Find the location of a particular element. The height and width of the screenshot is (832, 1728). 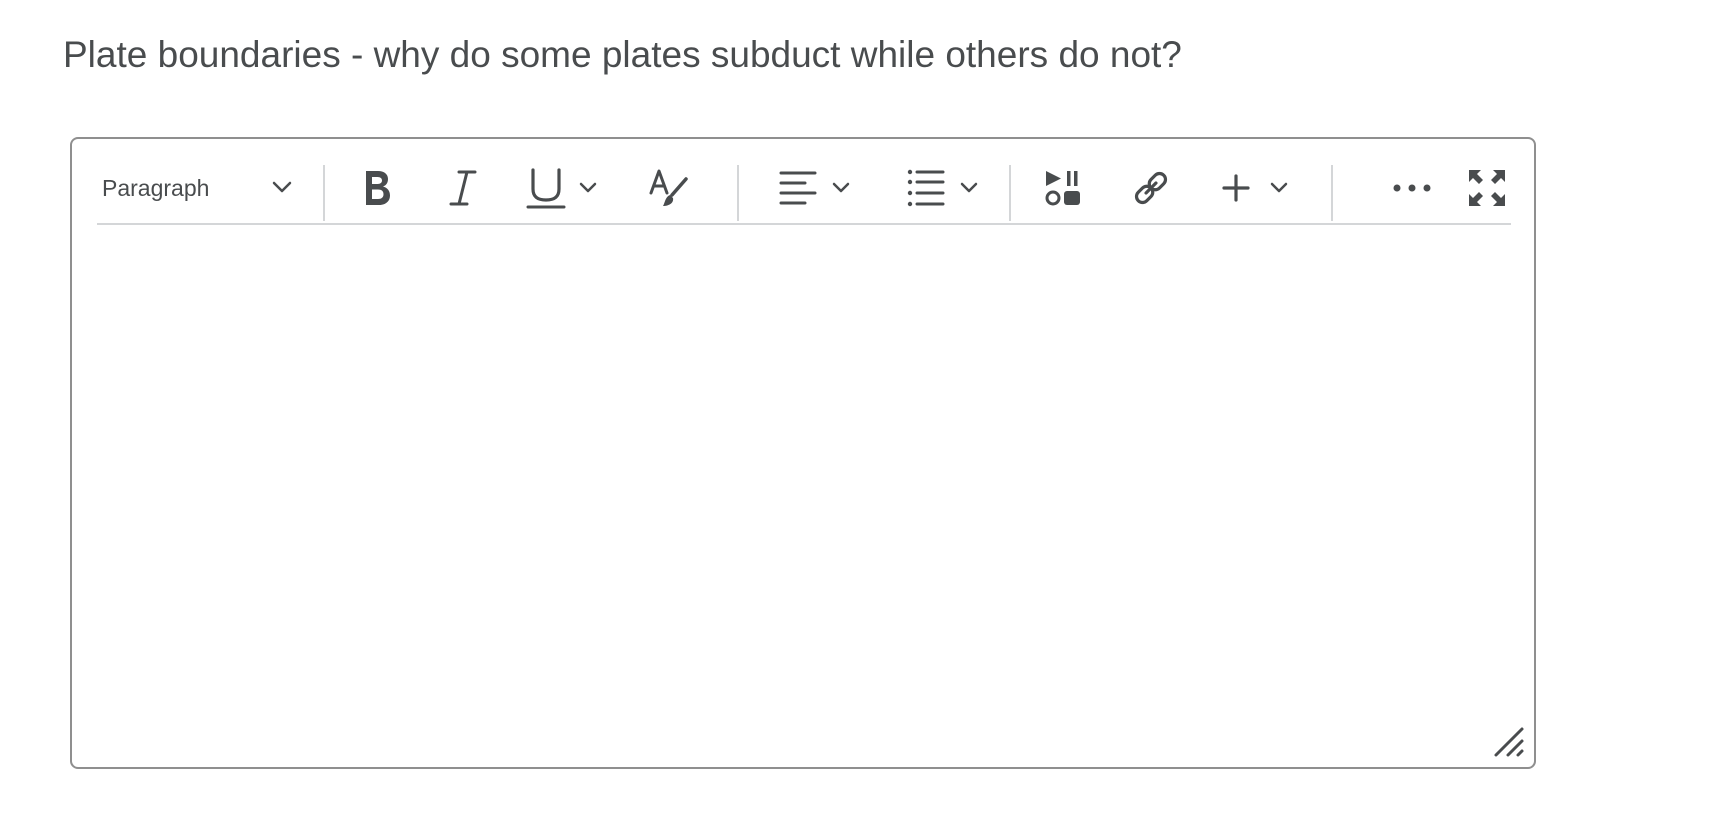

media-icon is located at coordinates (1063, 188).